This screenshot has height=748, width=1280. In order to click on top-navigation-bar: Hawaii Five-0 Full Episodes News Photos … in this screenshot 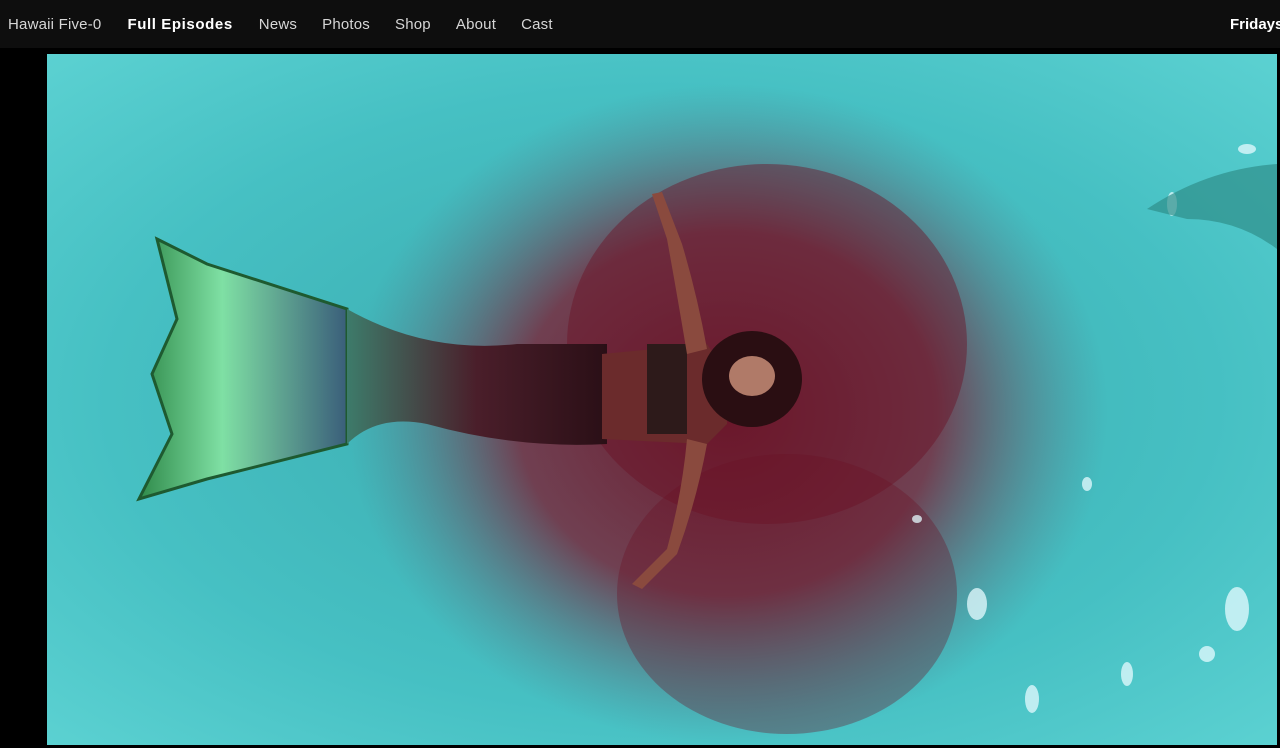, I will do `click(640, 24)`.